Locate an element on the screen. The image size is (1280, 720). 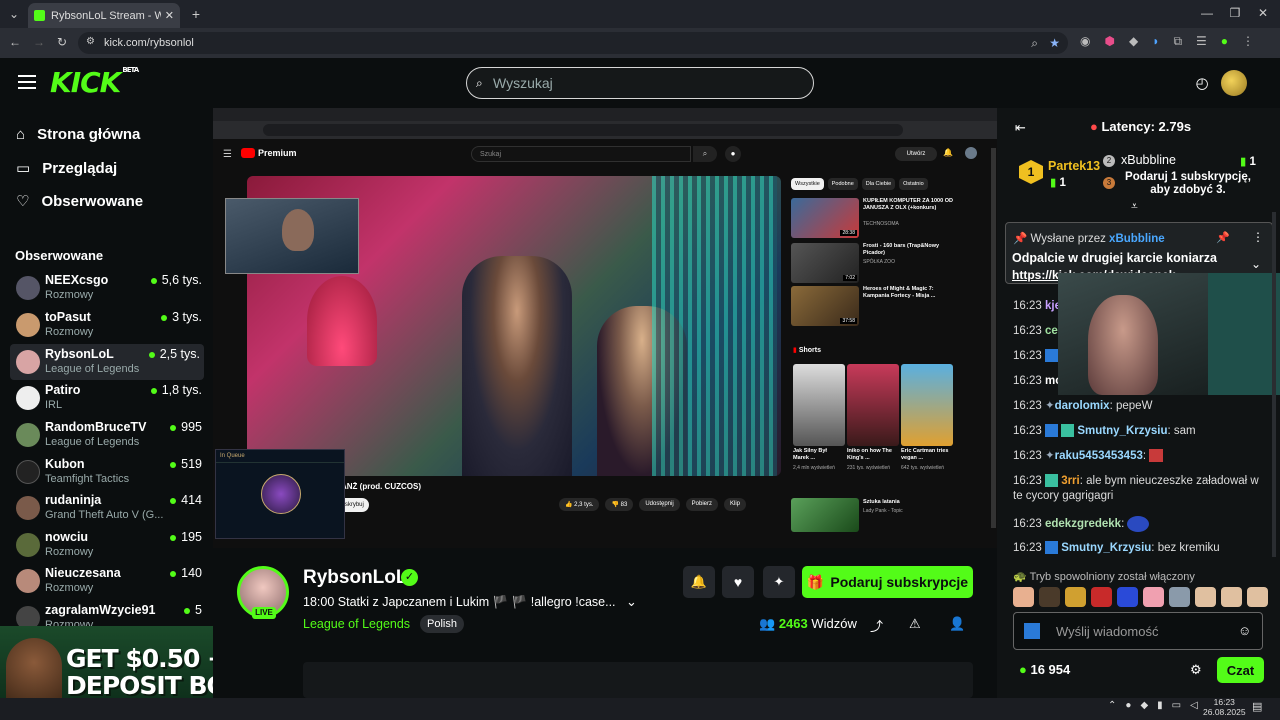
msg-user: darolomix is located at coordinates (1082, 406).